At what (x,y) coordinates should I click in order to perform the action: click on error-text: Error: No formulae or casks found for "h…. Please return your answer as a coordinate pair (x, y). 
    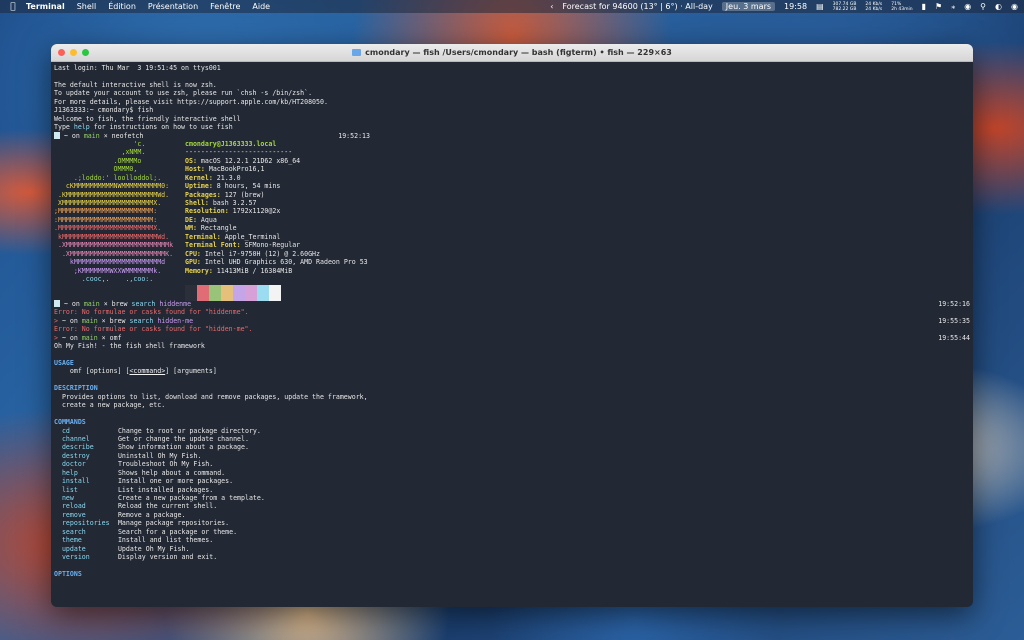
    Looking at the image, I should click on (151, 312).